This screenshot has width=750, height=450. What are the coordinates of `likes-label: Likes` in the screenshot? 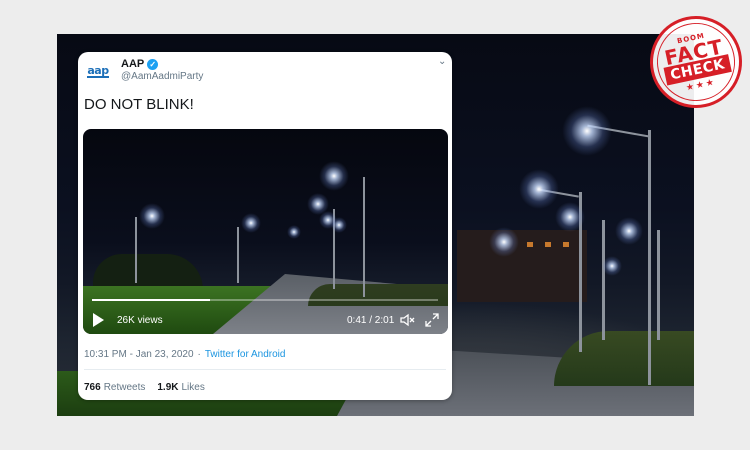 It's located at (193, 387).